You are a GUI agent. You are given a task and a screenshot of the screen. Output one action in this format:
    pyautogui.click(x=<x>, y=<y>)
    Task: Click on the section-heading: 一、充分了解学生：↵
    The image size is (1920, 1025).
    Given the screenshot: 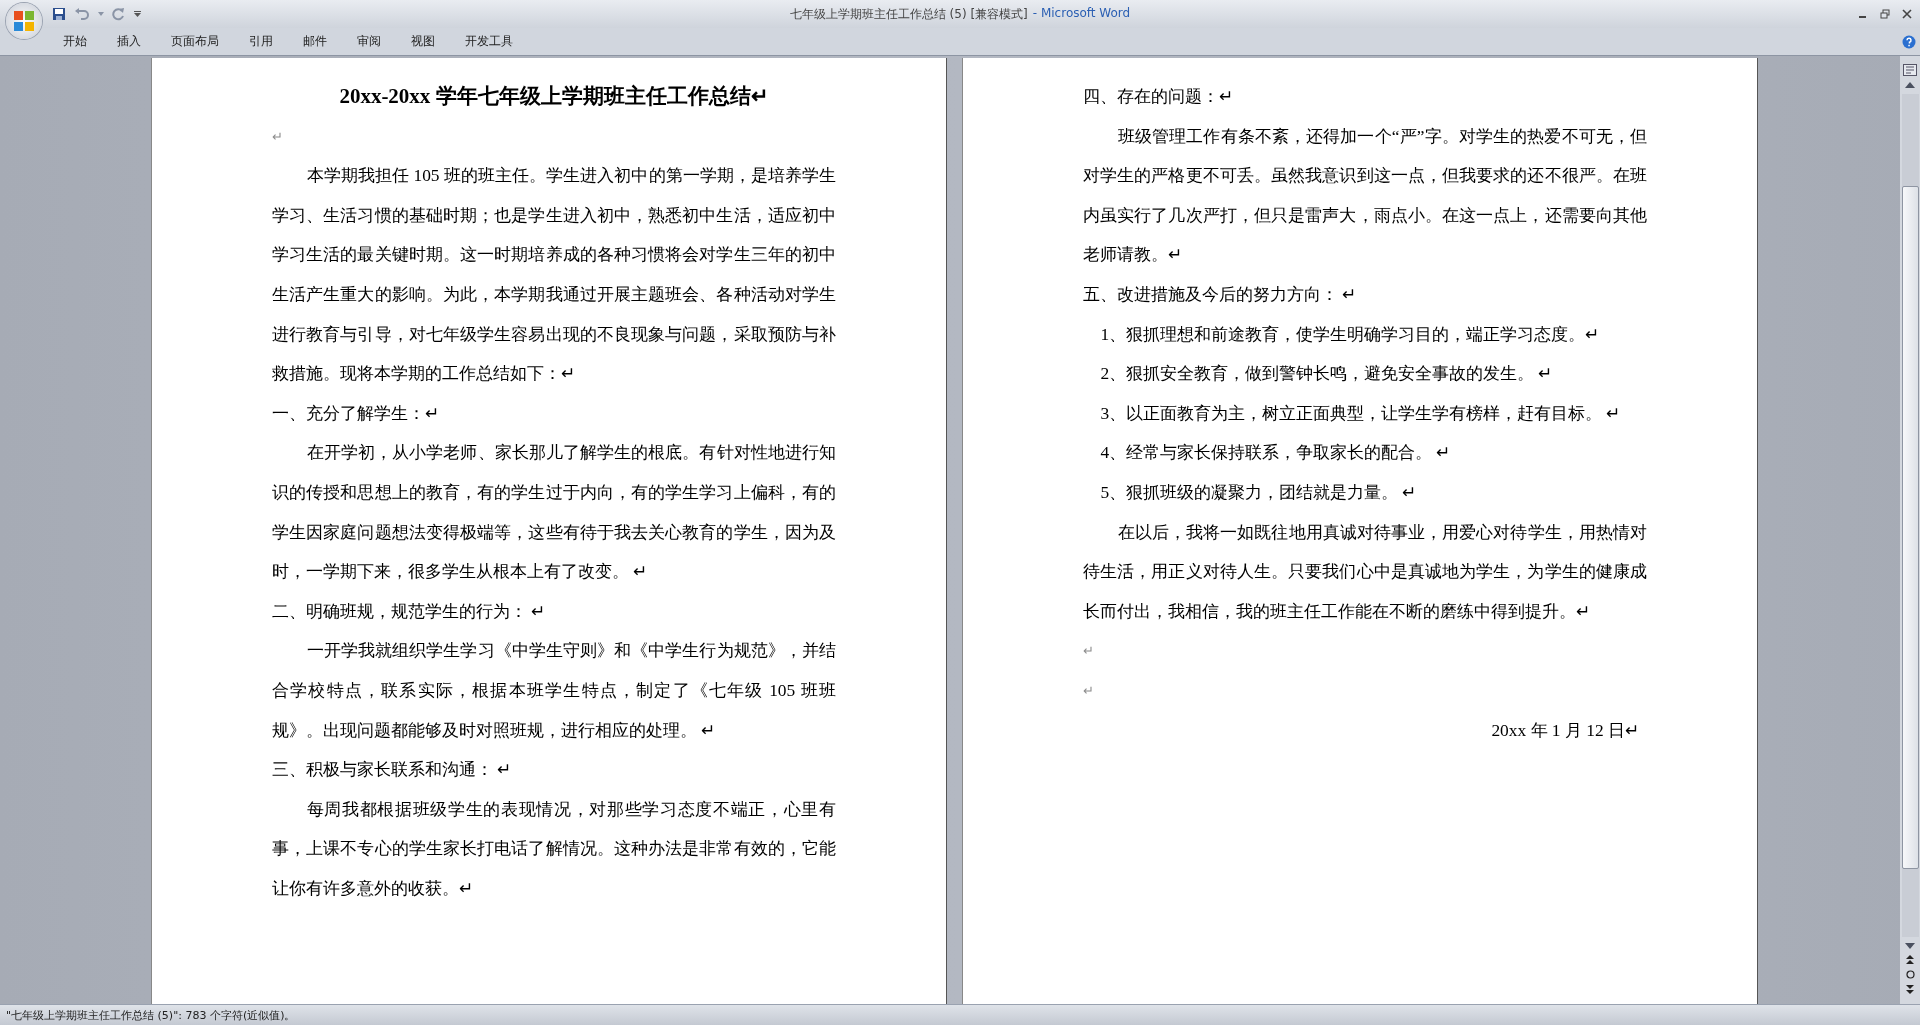 What is the action you would take?
    pyautogui.click(x=355, y=412)
    